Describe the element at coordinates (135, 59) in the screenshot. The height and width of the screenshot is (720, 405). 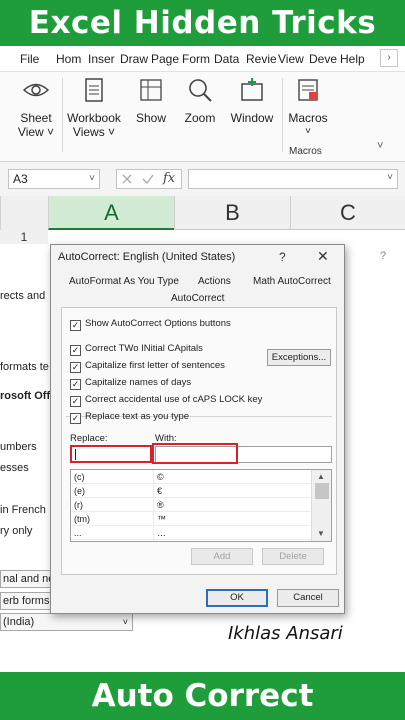
I see `tab-draw: Draw` at that location.